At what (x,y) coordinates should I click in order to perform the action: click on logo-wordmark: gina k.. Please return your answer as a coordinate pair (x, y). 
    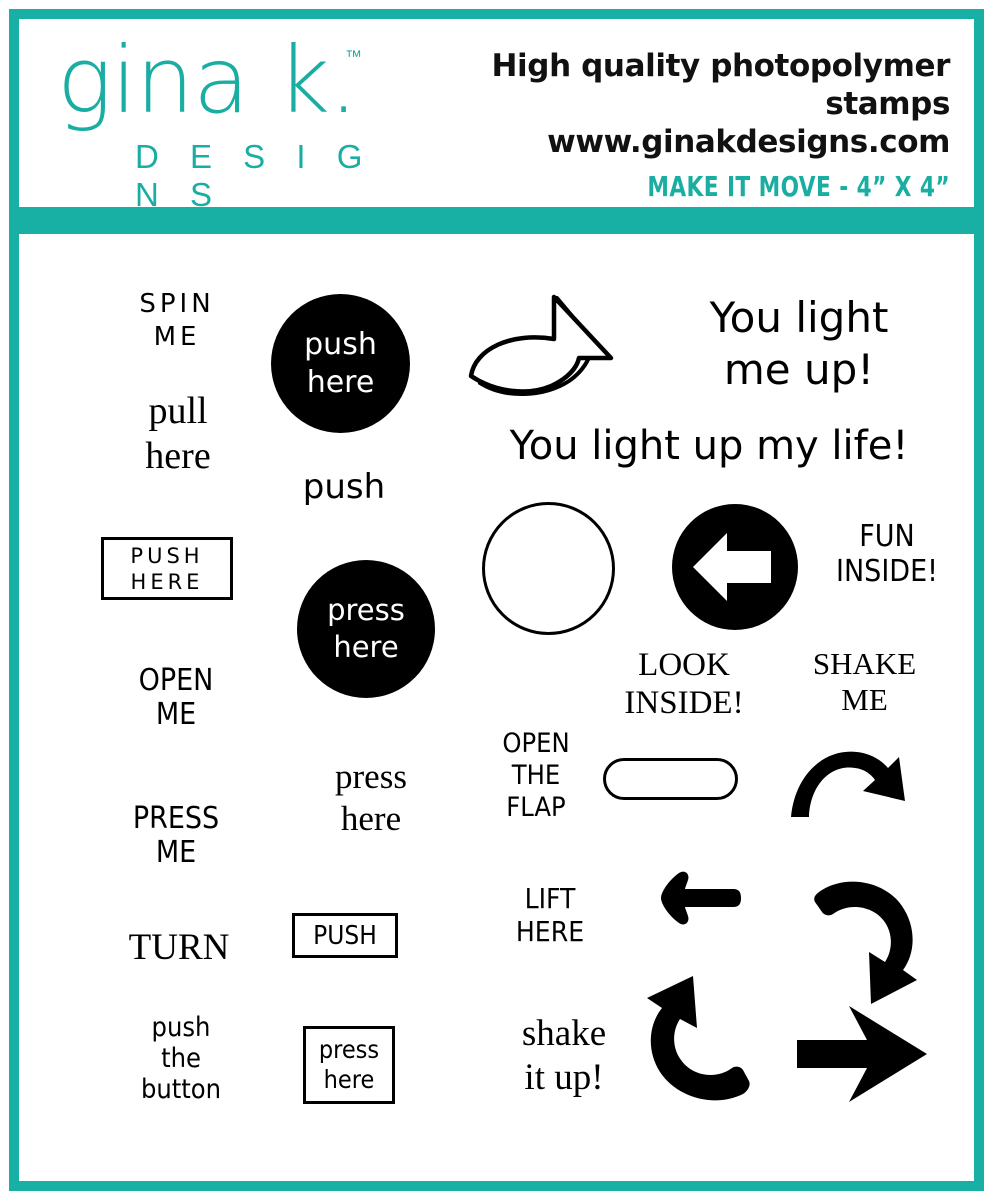
    Looking at the image, I should click on (207, 80).